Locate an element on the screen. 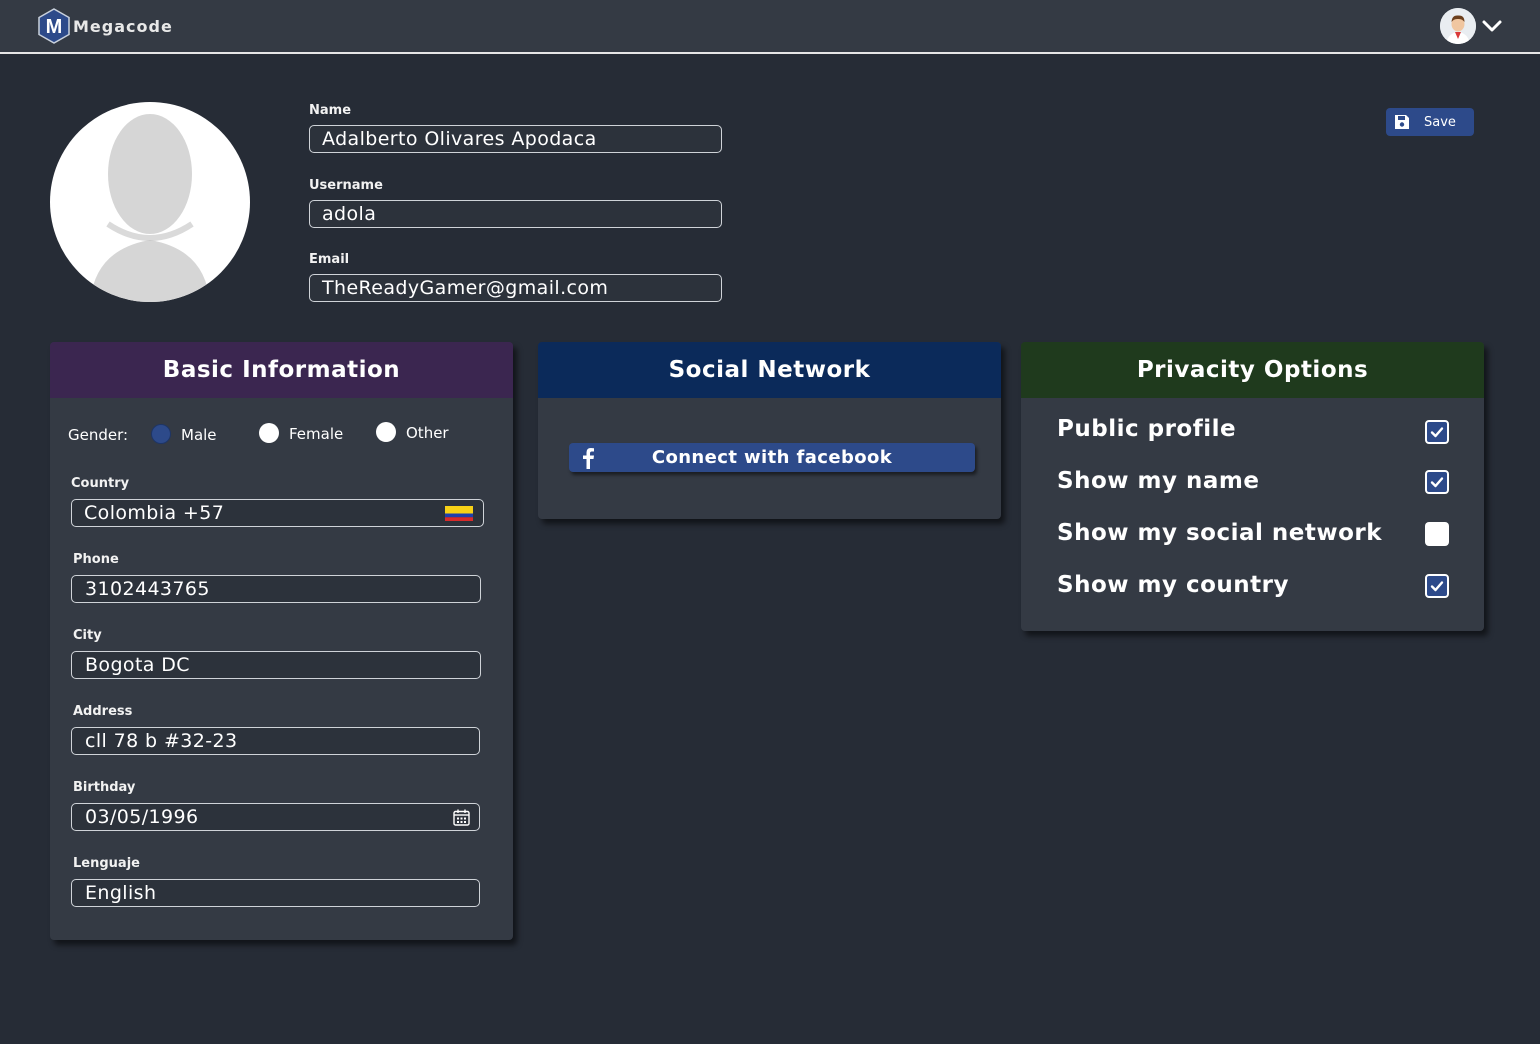  gender-radio-male is located at coordinates (161, 434).